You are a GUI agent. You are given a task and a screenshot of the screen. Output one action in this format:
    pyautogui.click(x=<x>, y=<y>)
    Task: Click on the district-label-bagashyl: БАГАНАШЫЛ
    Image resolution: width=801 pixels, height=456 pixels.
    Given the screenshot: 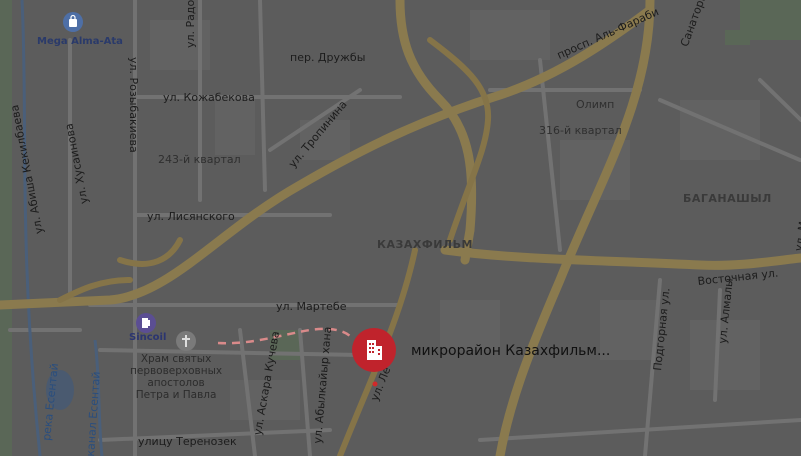 What is the action you would take?
    pyautogui.click(x=727, y=198)
    